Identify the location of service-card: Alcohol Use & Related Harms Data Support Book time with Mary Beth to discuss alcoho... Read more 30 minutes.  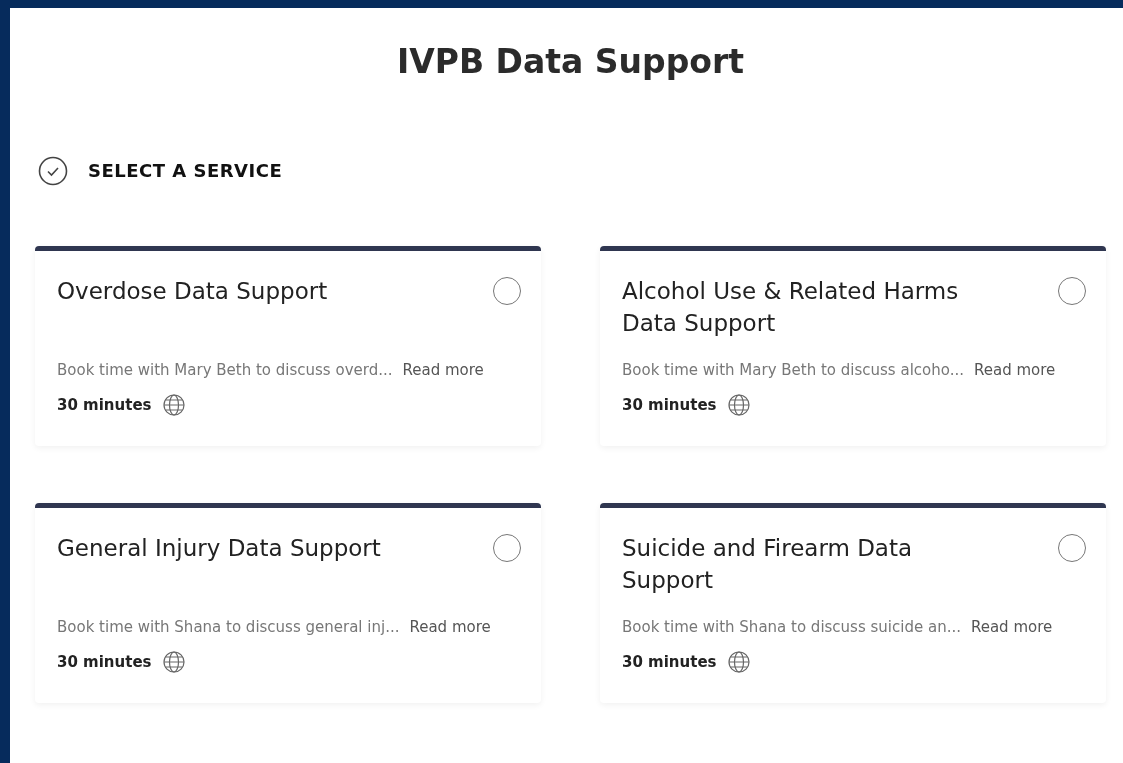
(853, 345).